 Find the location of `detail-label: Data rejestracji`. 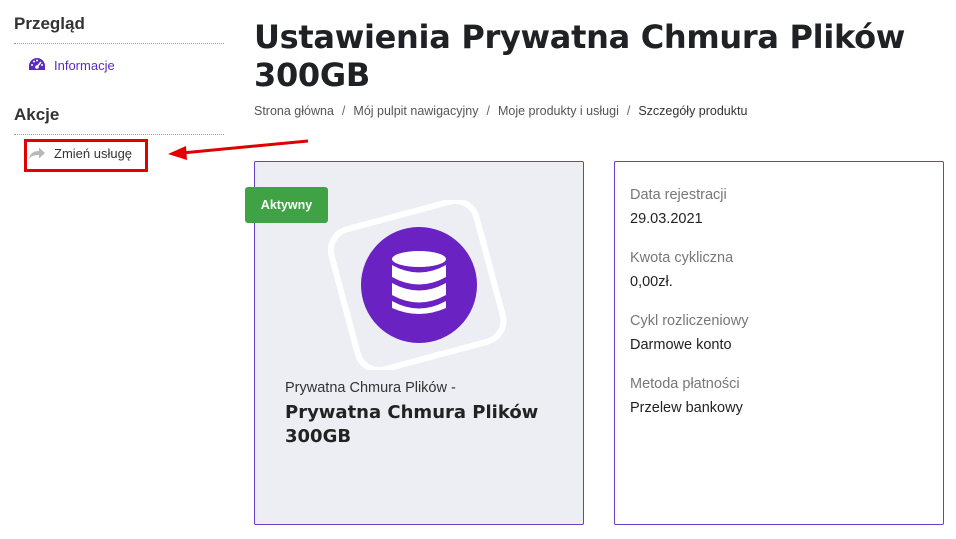

detail-label: Data rejestracji is located at coordinates (678, 195).